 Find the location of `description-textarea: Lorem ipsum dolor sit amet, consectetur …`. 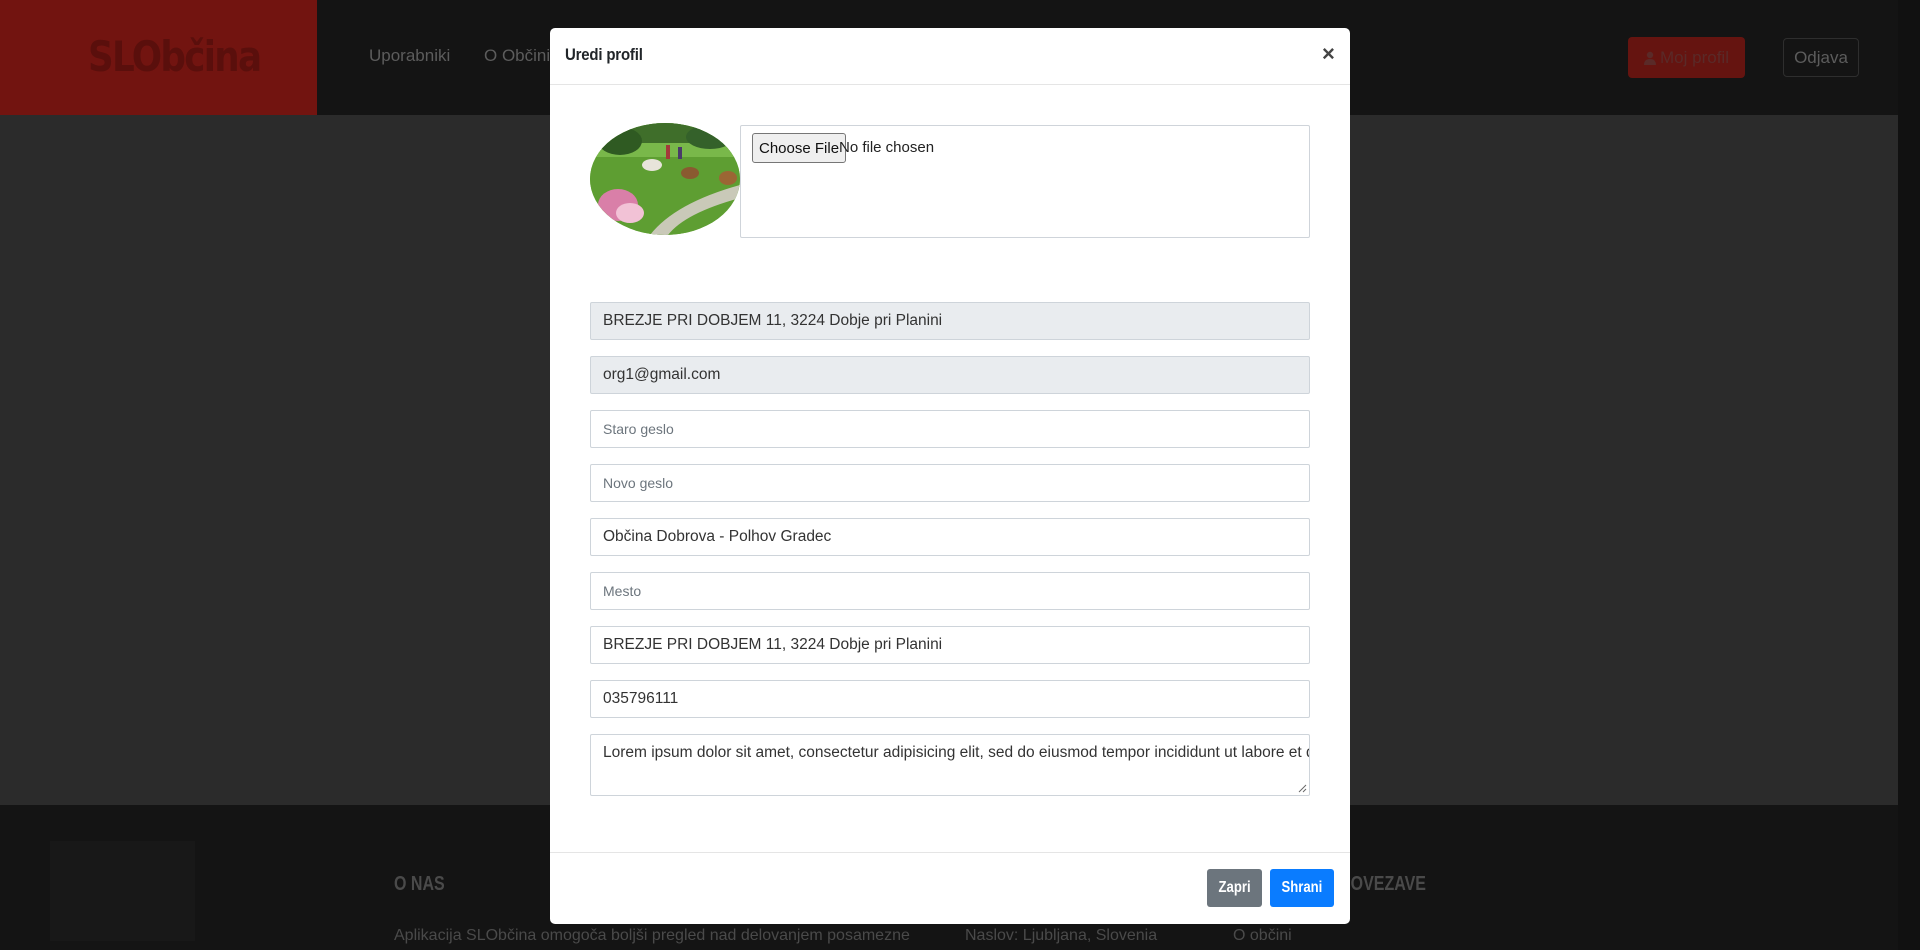

description-textarea: Lorem ipsum dolor sit amet, consectetur … is located at coordinates (950, 765).